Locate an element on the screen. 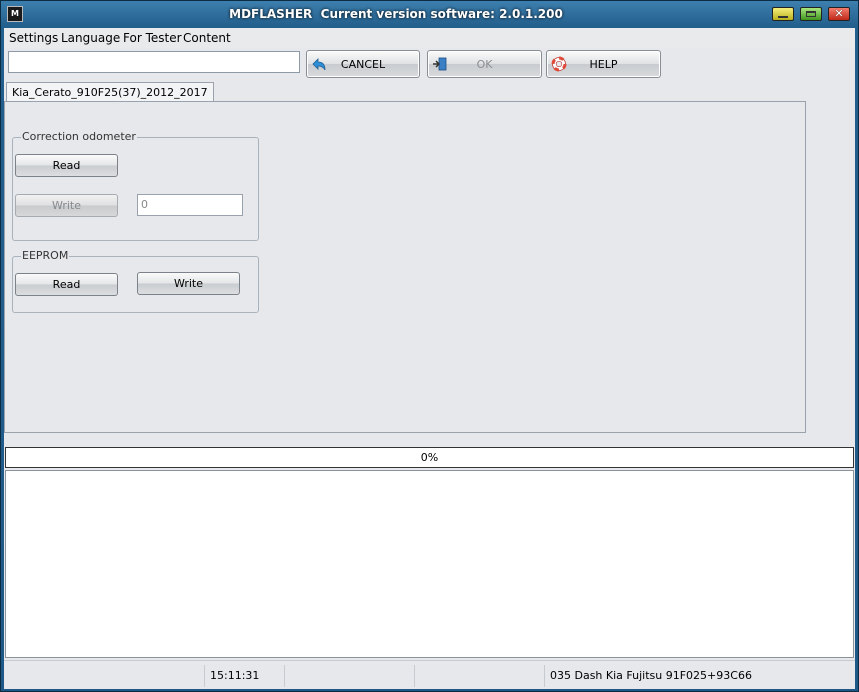 Image resolution: width=859 pixels, height=692 pixels. close-icon: ✕ is located at coordinates (839, 13).